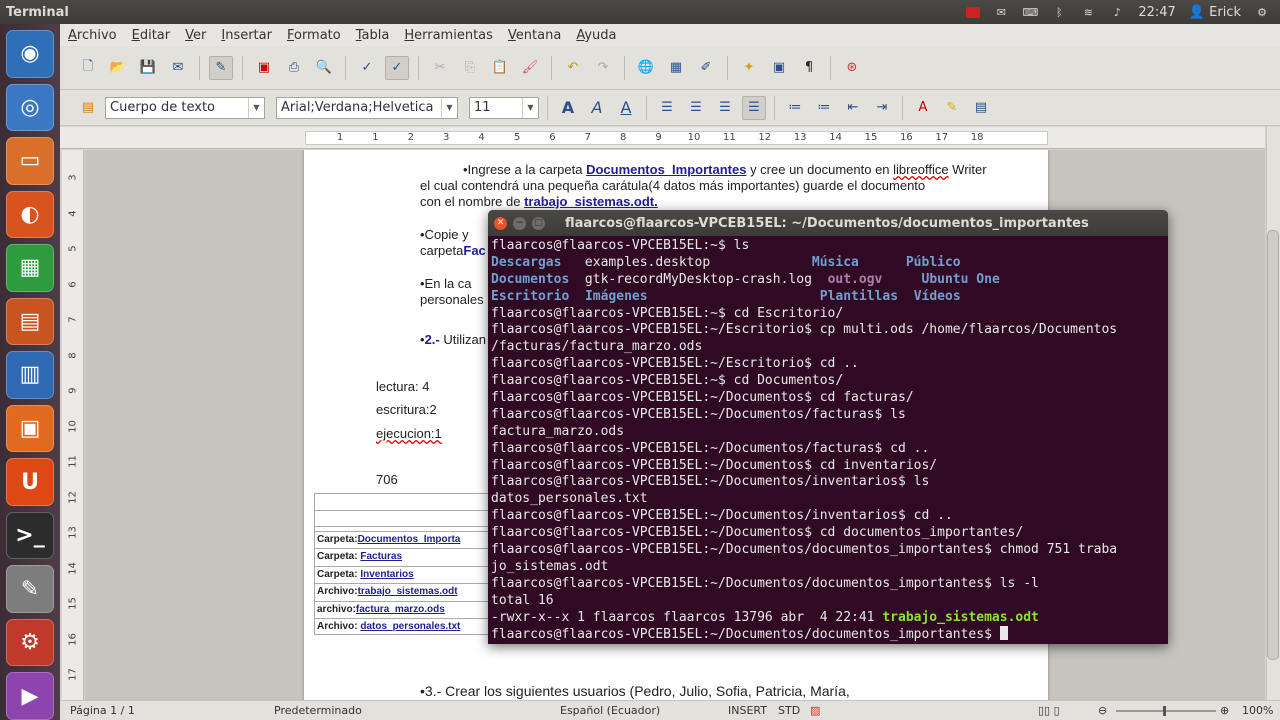  What do you see at coordinates (88, 108) in the screenshot?
I see `styles-formatting-icon: ▤` at bounding box center [88, 108].